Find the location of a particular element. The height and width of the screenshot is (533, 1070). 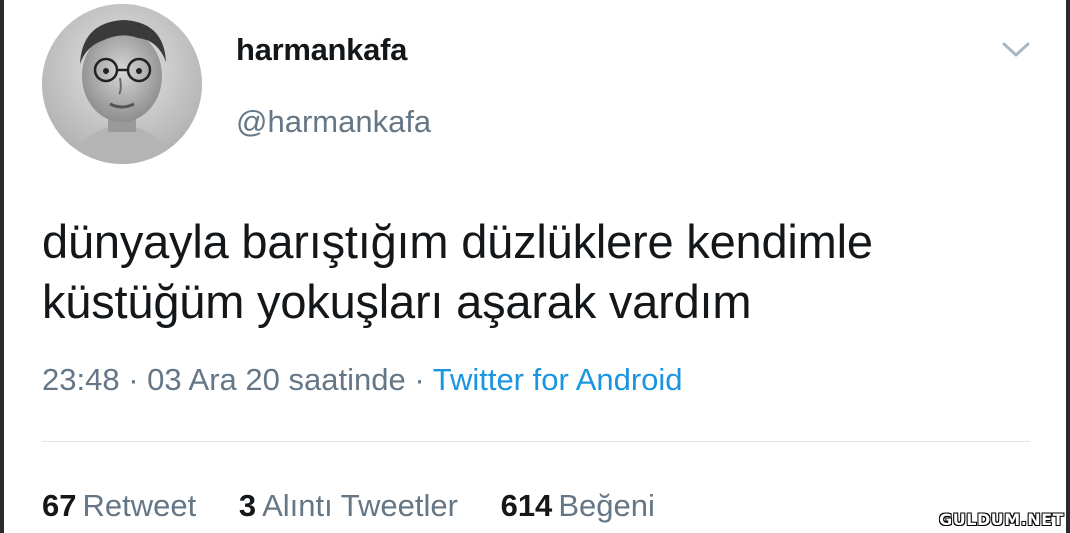

left-border is located at coordinates (2, 266).